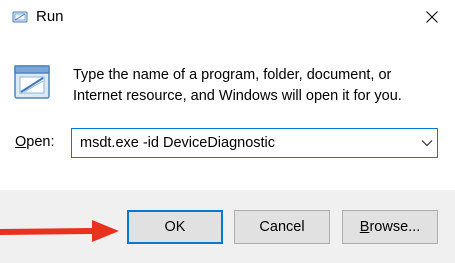 This screenshot has height=263, width=455. I want to click on open-label-text: pen:, so click(40, 142).